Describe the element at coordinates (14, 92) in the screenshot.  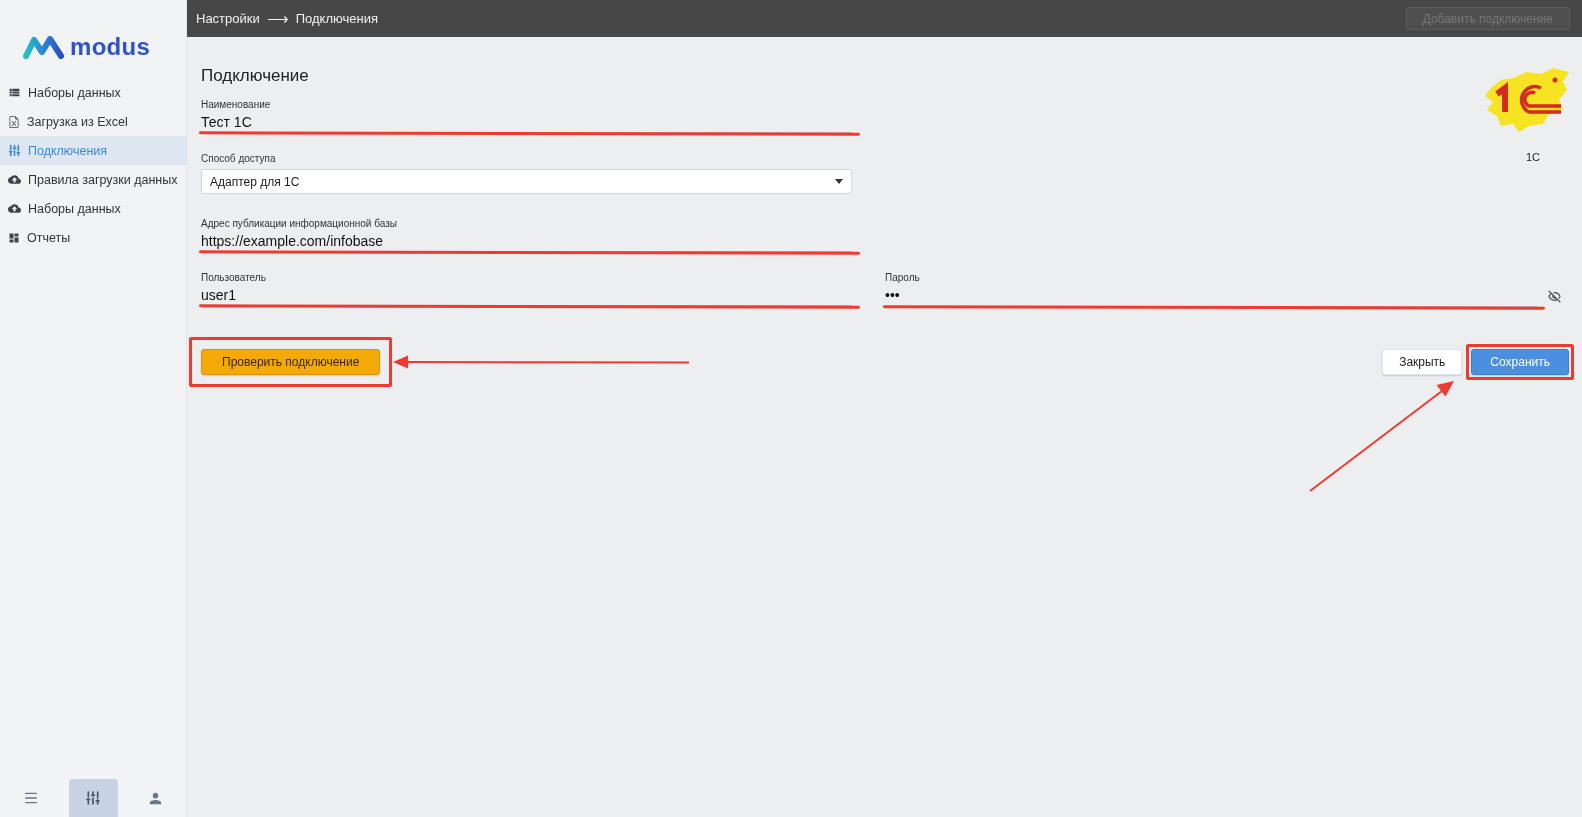
I see `list-icon` at that location.